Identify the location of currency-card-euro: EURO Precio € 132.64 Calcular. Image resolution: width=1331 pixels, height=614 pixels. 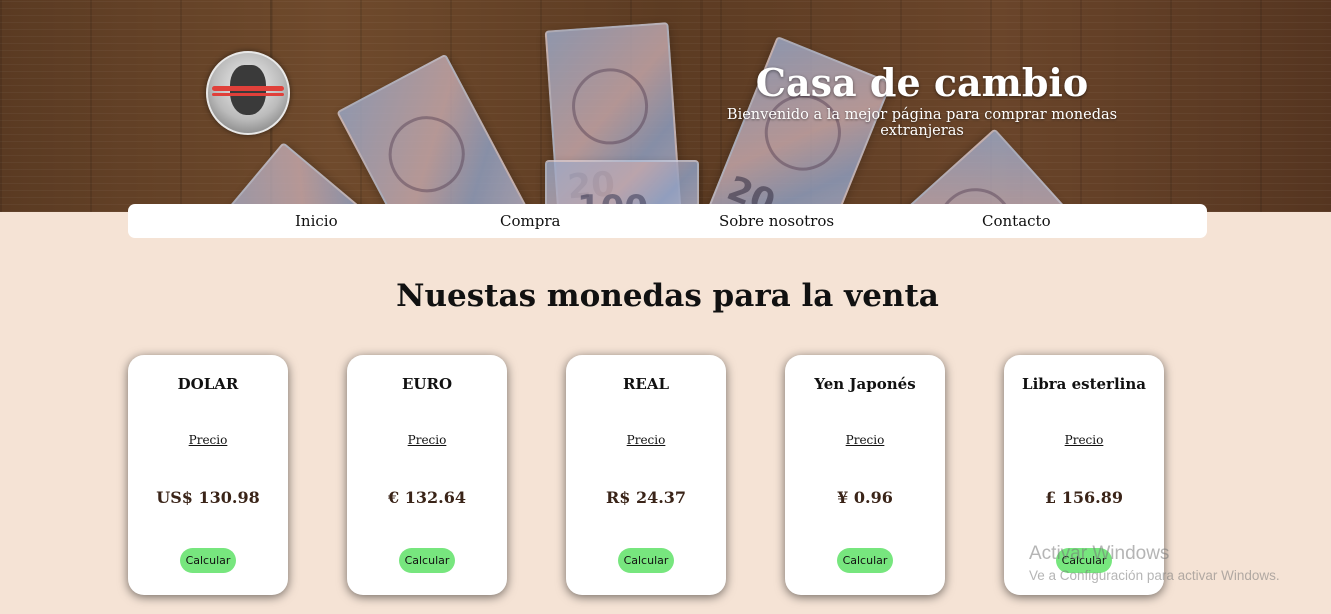
(427, 475).